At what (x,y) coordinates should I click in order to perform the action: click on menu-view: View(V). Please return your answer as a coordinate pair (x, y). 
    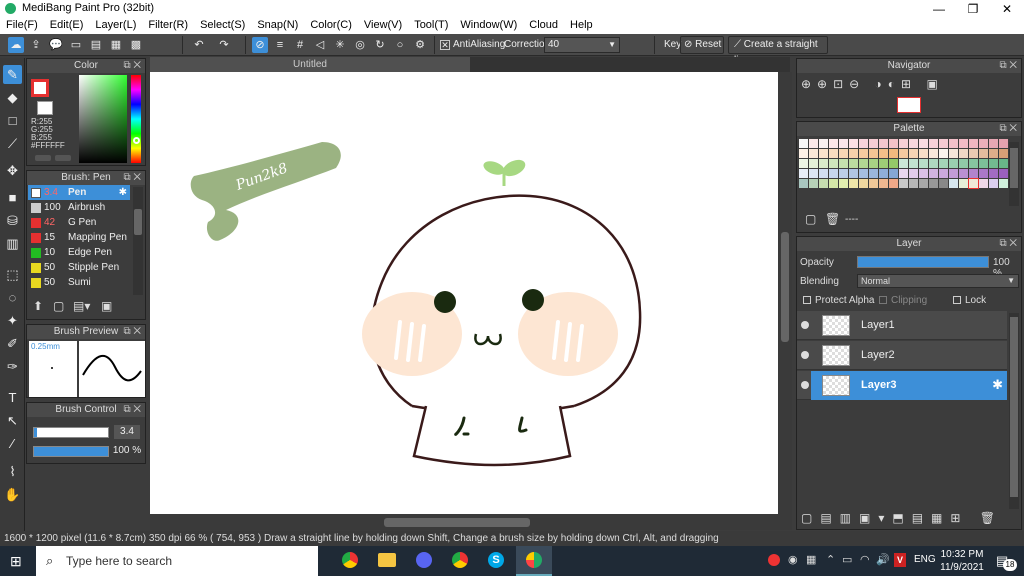
    Looking at the image, I should click on (383, 26).